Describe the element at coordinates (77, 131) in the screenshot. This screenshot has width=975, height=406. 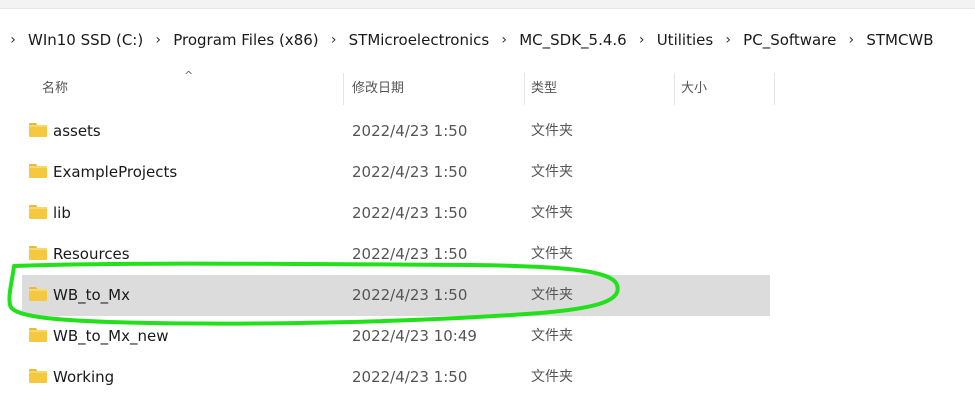
I see `file-name: assets` at that location.